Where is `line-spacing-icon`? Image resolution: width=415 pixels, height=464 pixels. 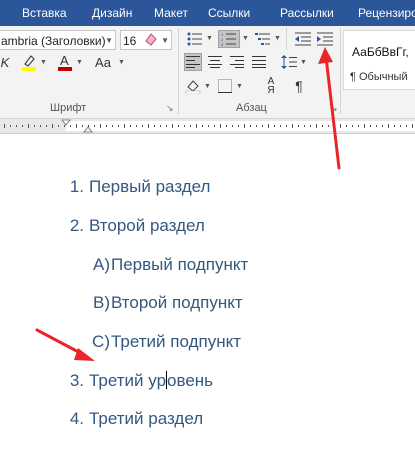
line-spacing-icon is located at coordinates (289, 62).